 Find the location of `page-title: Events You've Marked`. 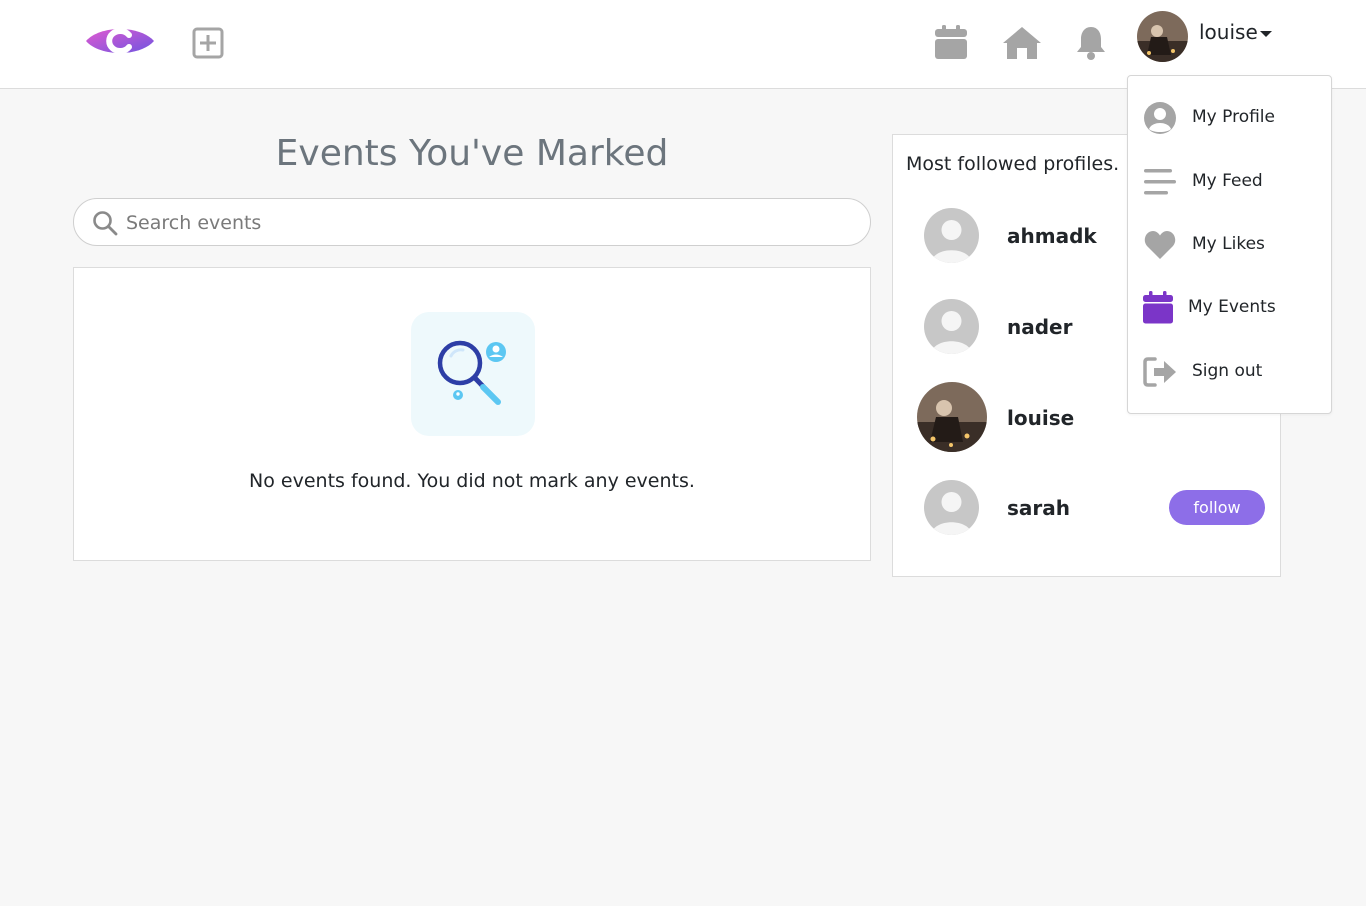

page-title: Events You've Marked is located at coordinates (472, 153).